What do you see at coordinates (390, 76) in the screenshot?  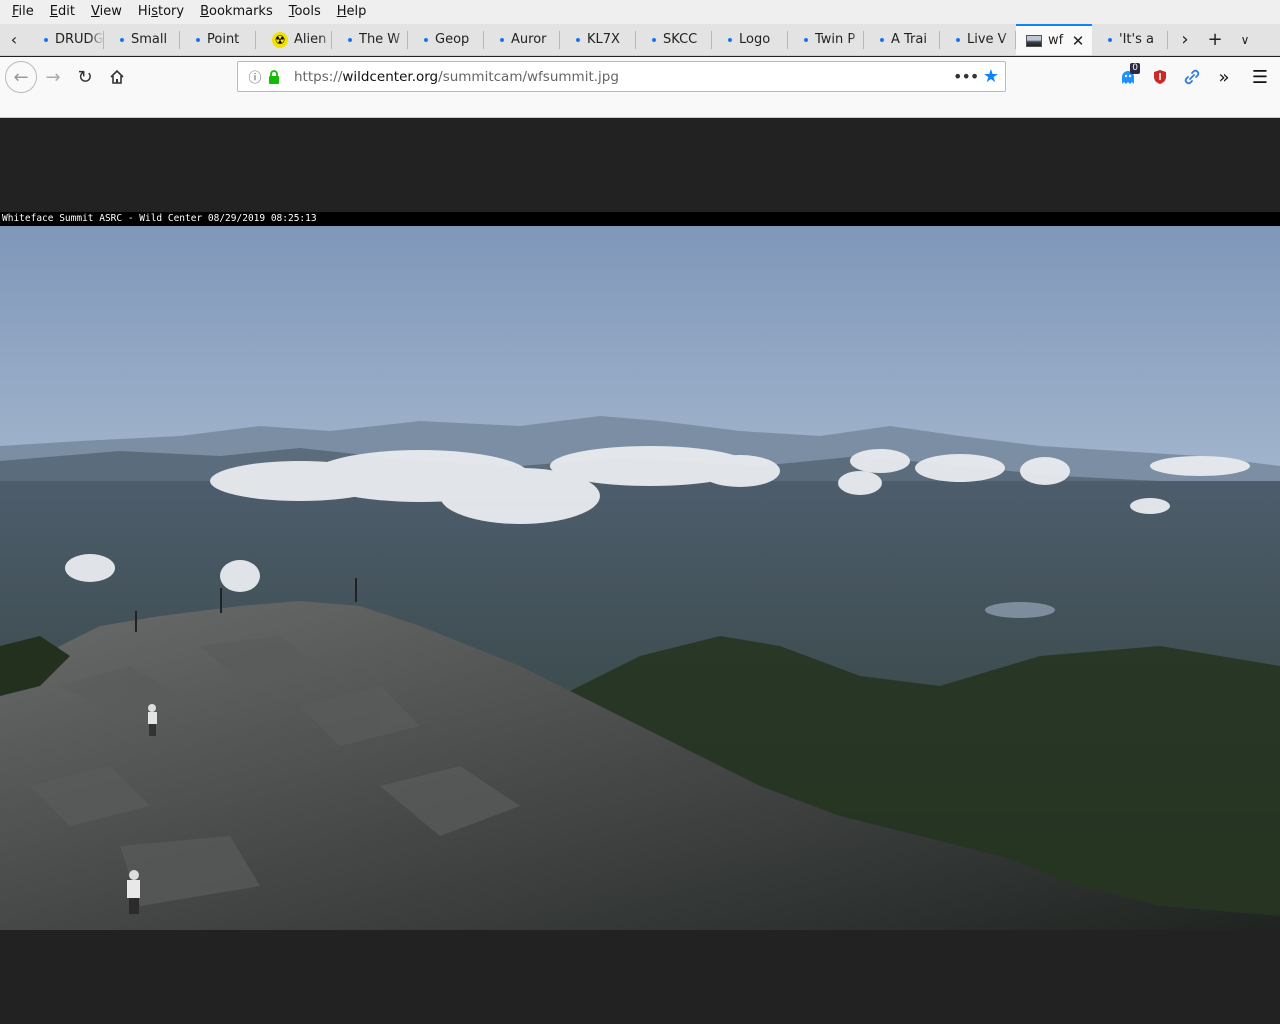 I see `url-host: wildcenter.org` at bounding box center [390, 76].